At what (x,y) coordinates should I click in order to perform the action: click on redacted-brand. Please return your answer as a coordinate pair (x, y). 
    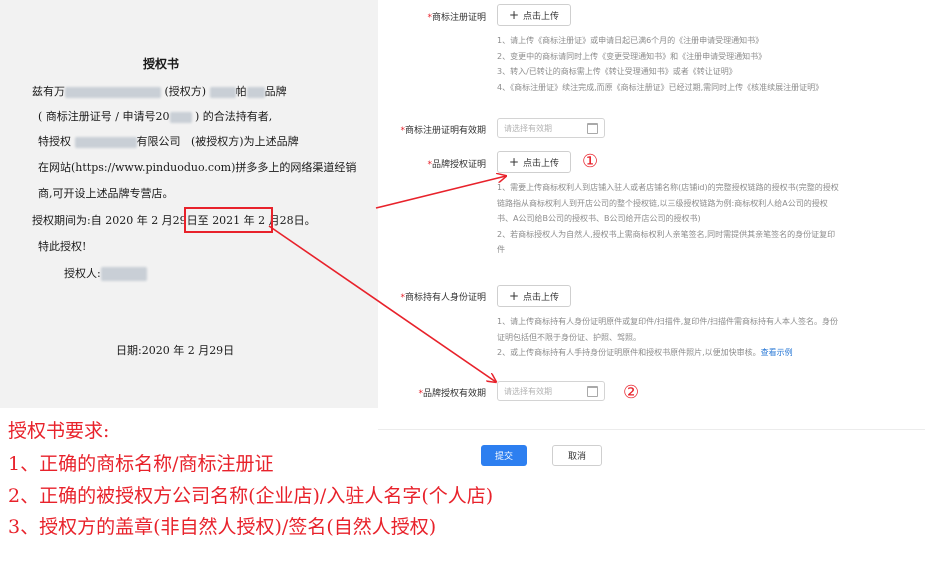
    Looking at the image, I should click on (222, 92).